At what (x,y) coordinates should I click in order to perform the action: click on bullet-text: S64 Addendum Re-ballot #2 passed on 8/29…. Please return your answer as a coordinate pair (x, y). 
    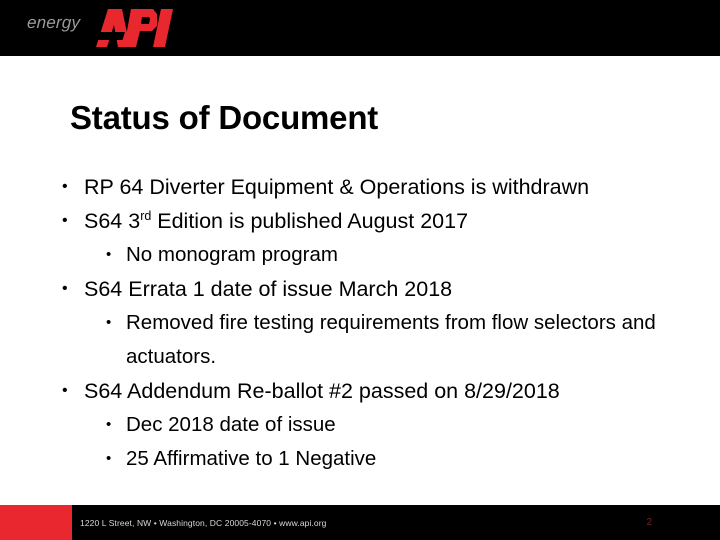
    Looking at the image, I should click on (322, 391).